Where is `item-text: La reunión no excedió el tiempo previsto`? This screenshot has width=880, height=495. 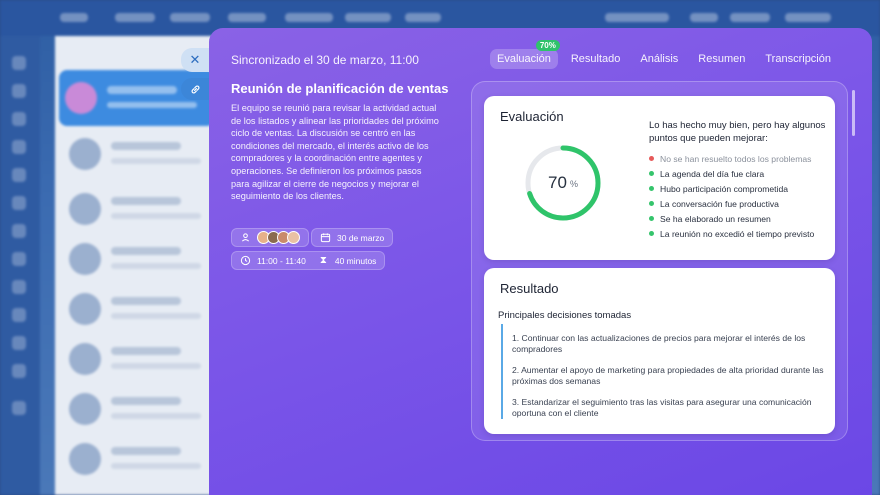 item-text: La reunión no excedió el tiempo previsto is located at coordinates (737, 233).